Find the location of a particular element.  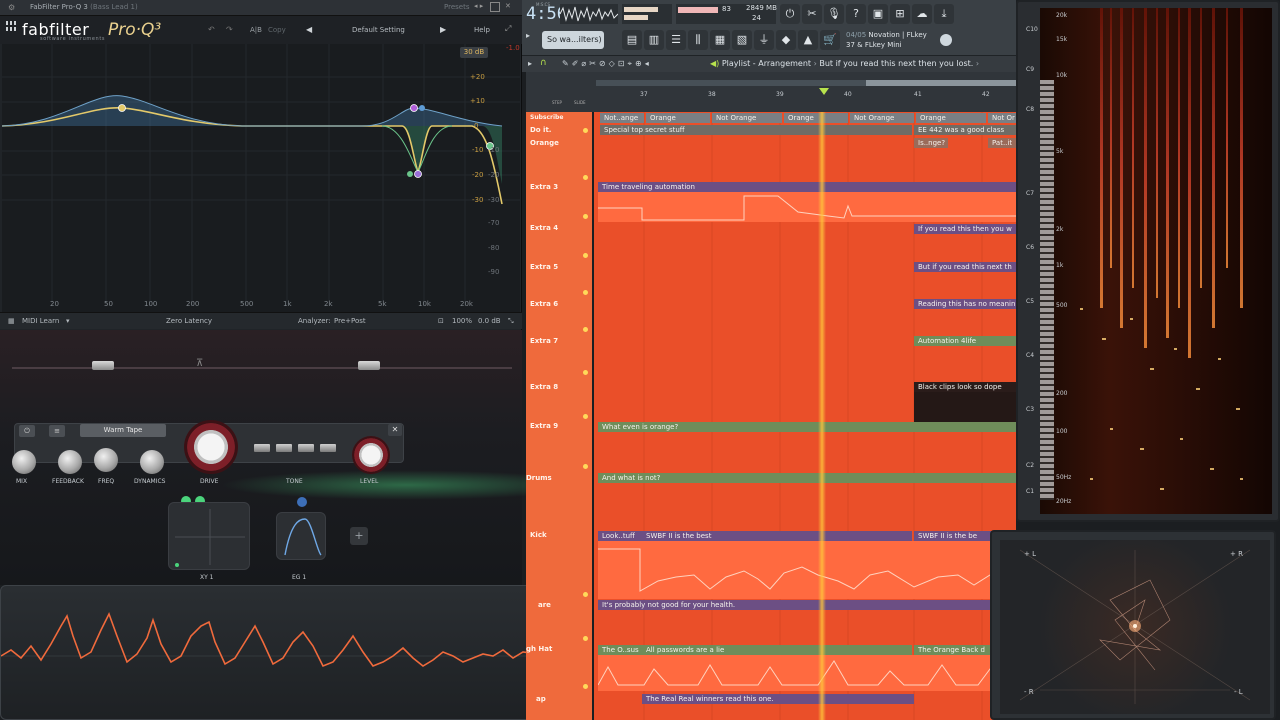

copy-button: Copy is located at coordinates (277, 30).